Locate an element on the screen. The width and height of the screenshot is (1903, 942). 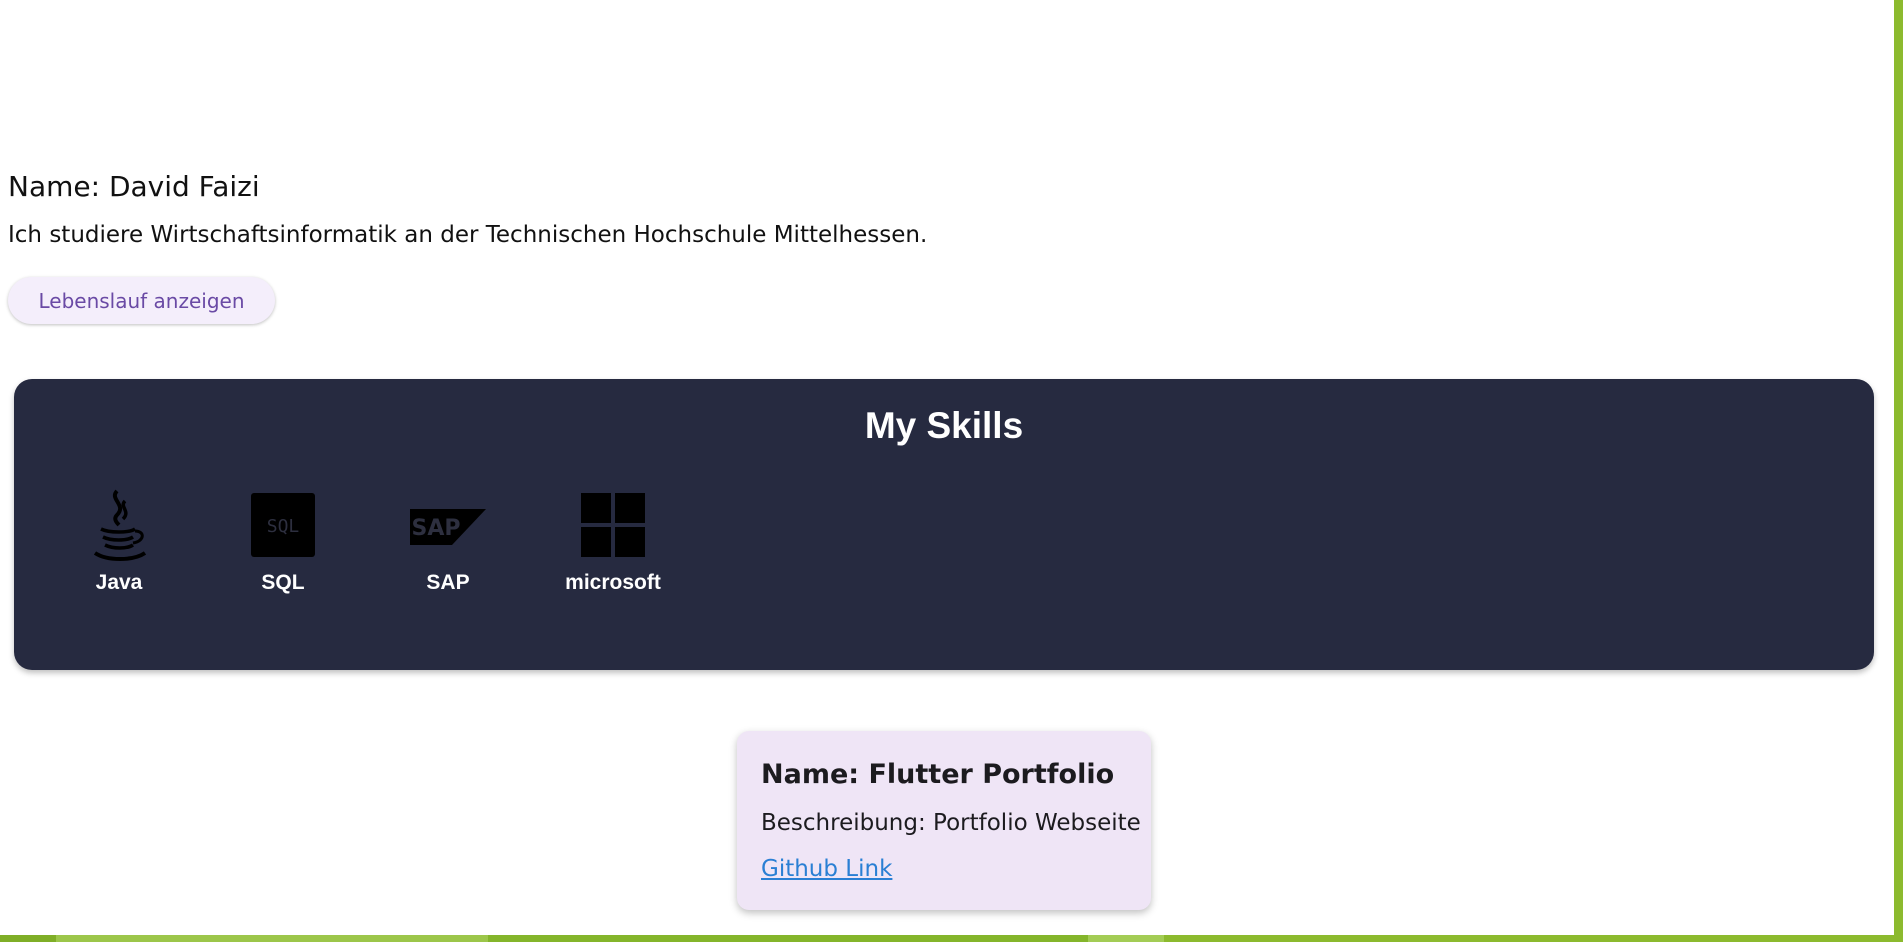
skill-sap: SAP SAP is located at coordinates (448, 541).